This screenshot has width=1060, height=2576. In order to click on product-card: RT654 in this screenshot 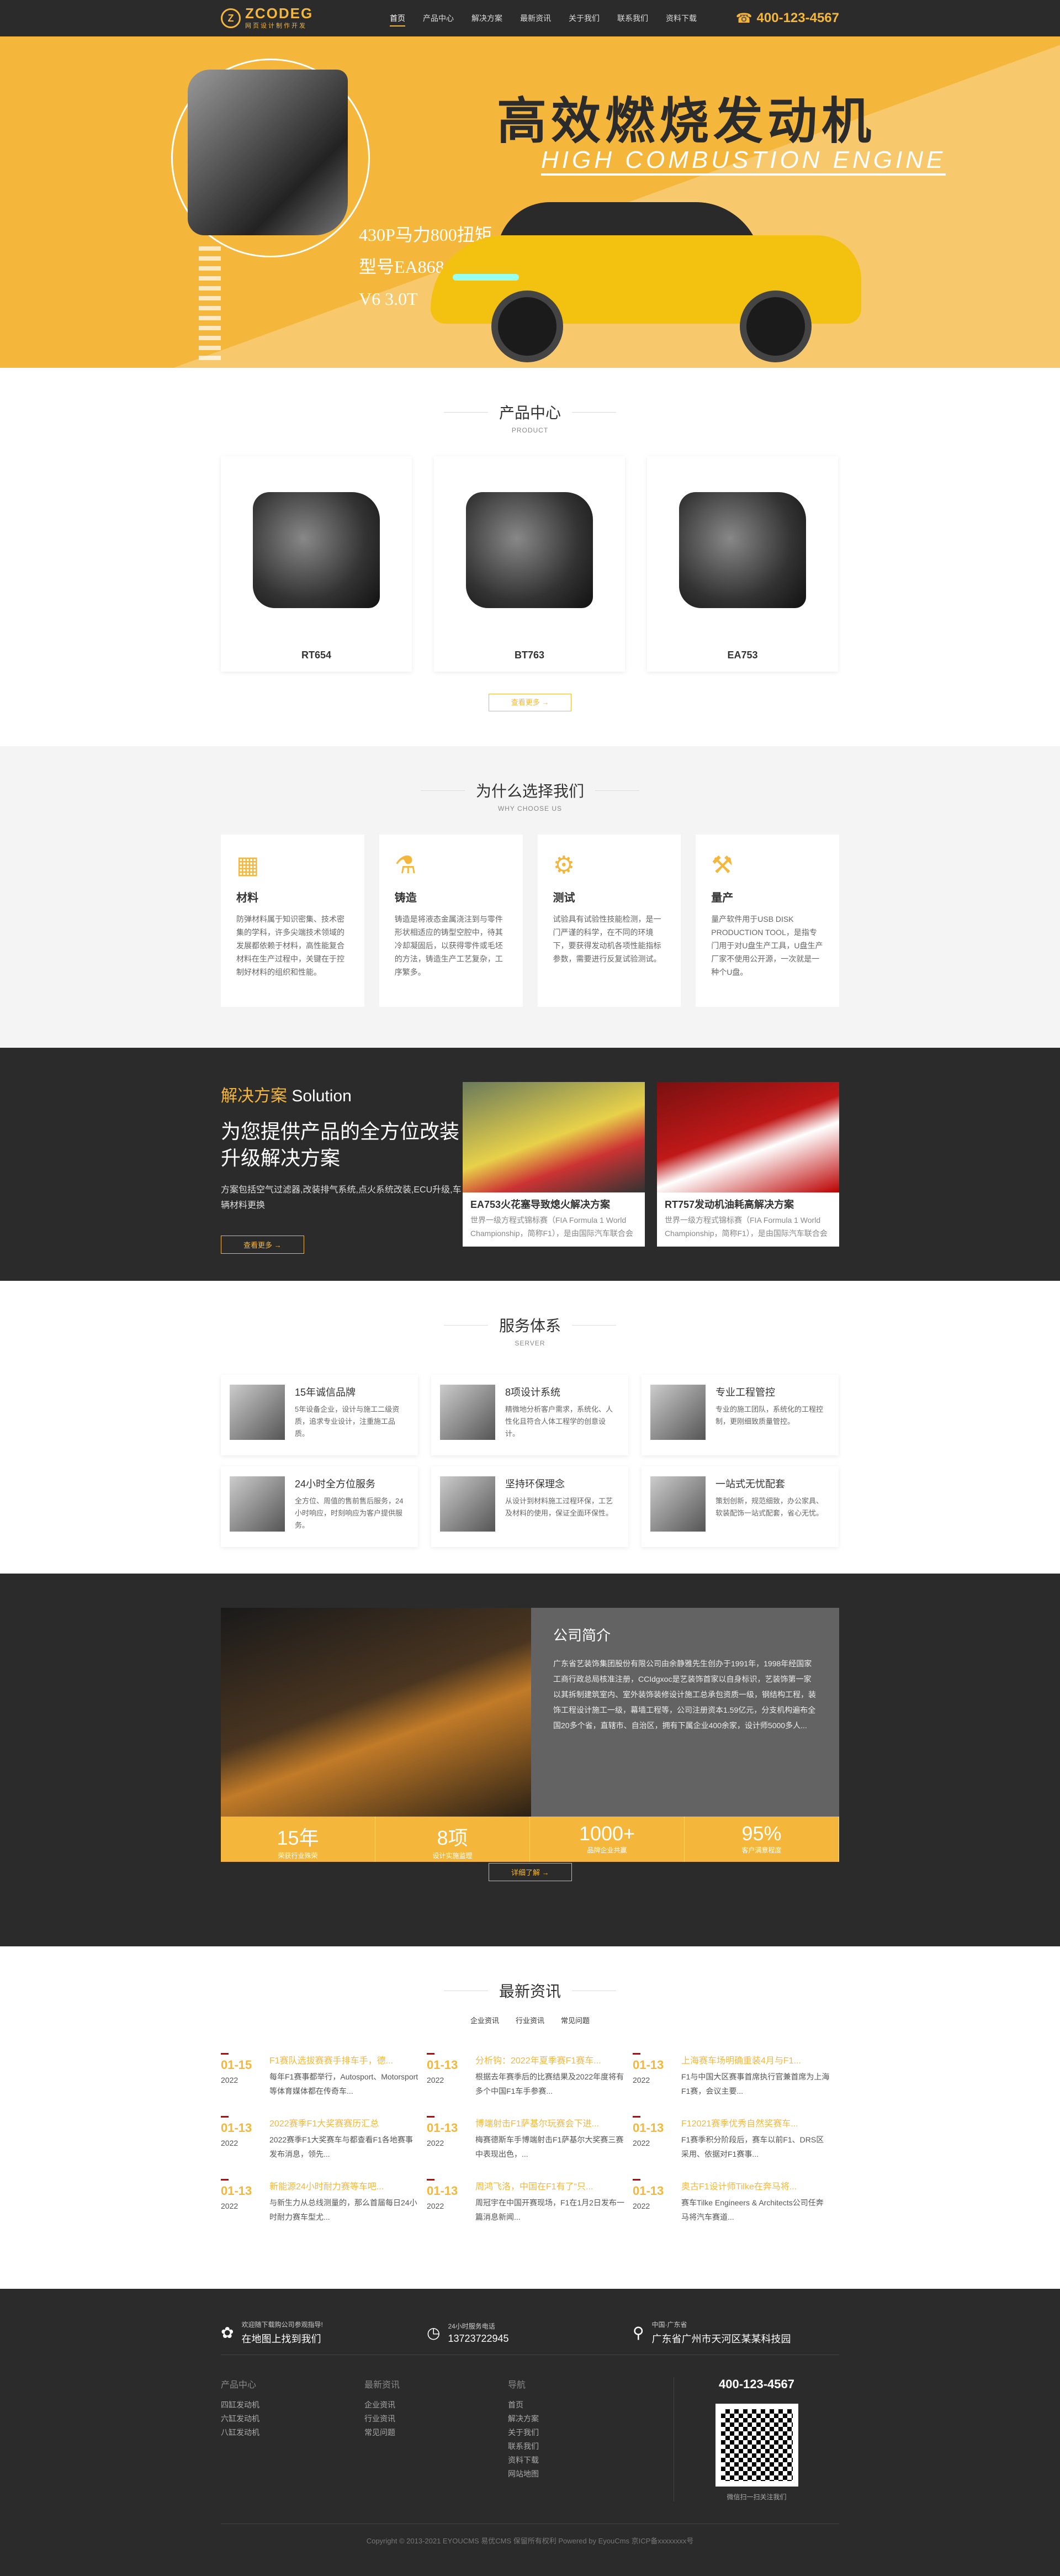, I will do `click(316, 564)`.